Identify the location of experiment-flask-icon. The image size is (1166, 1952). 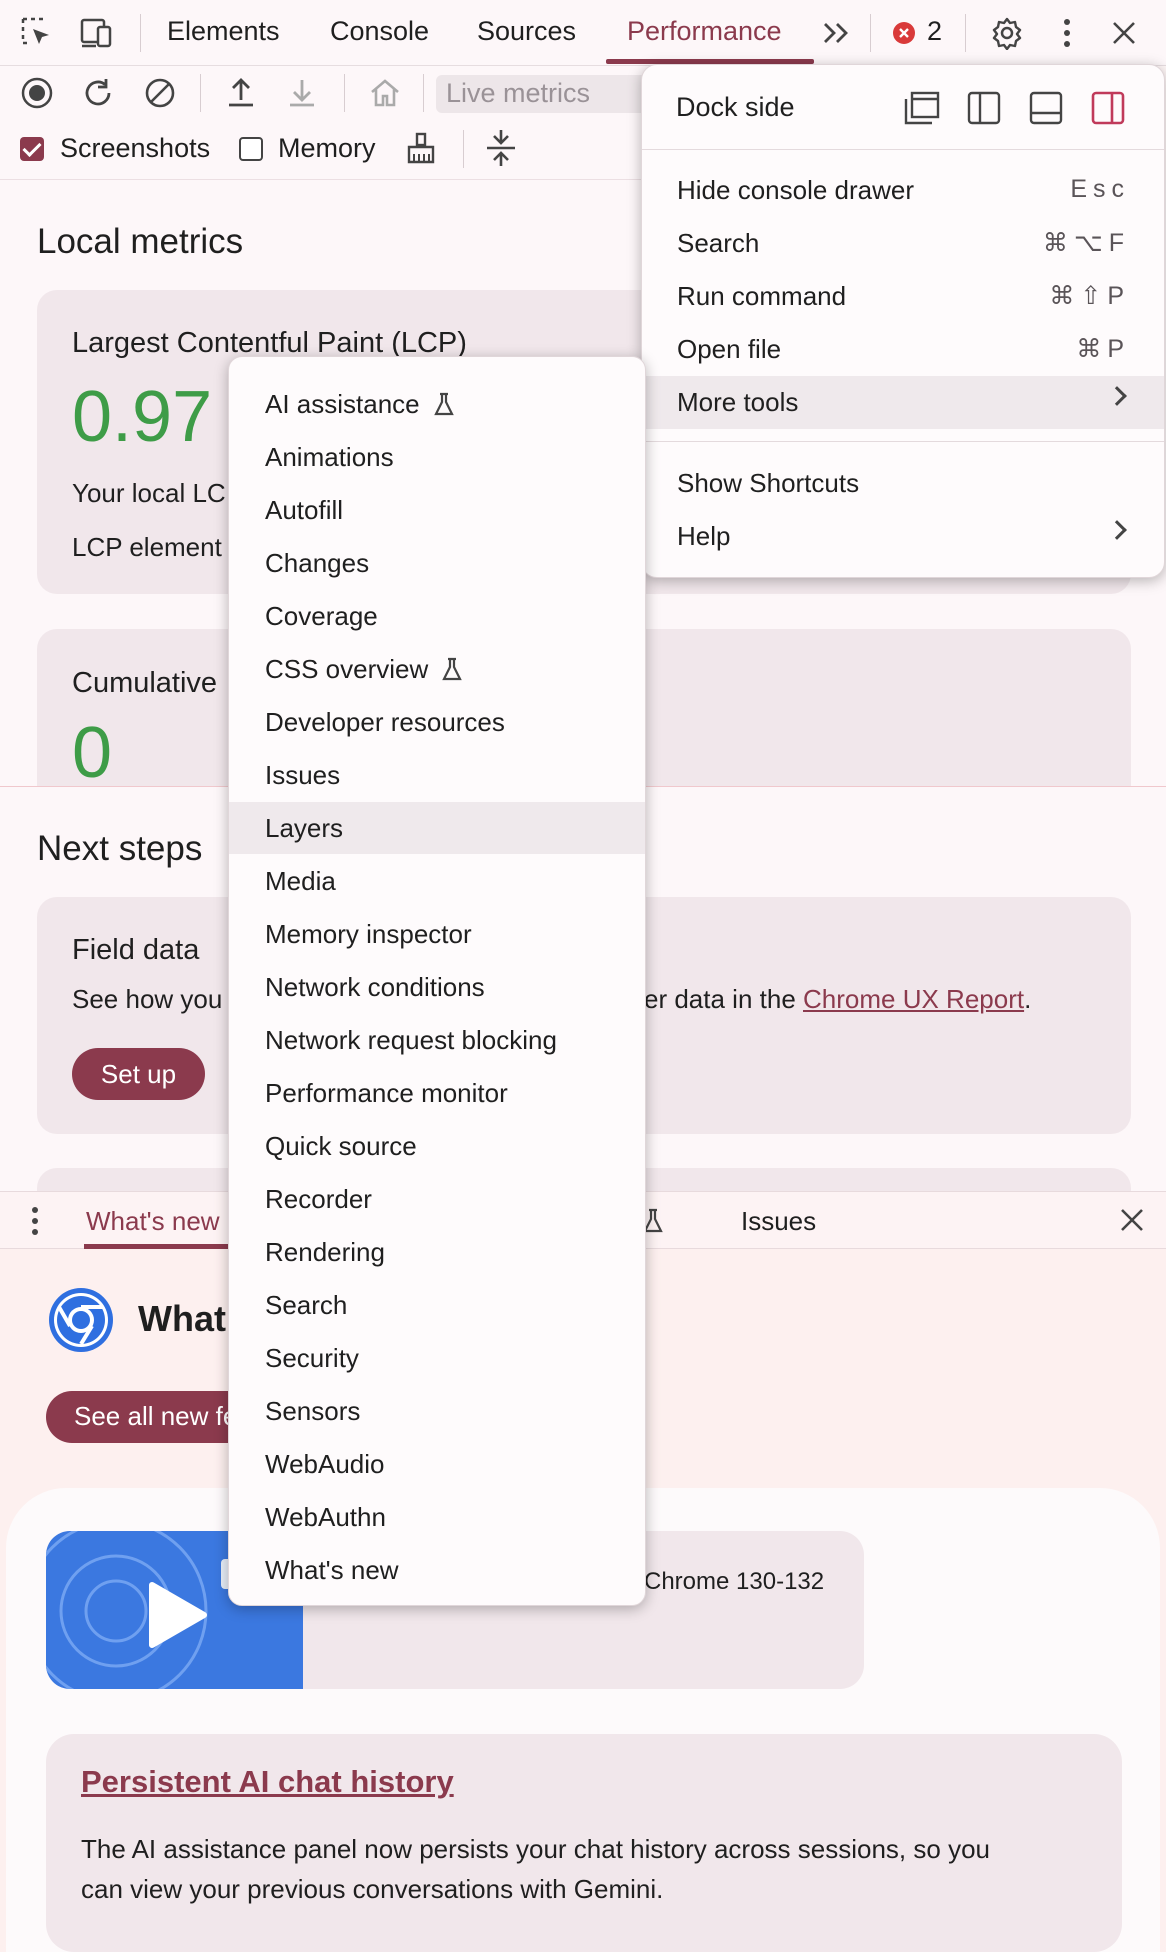
(653, 1223).